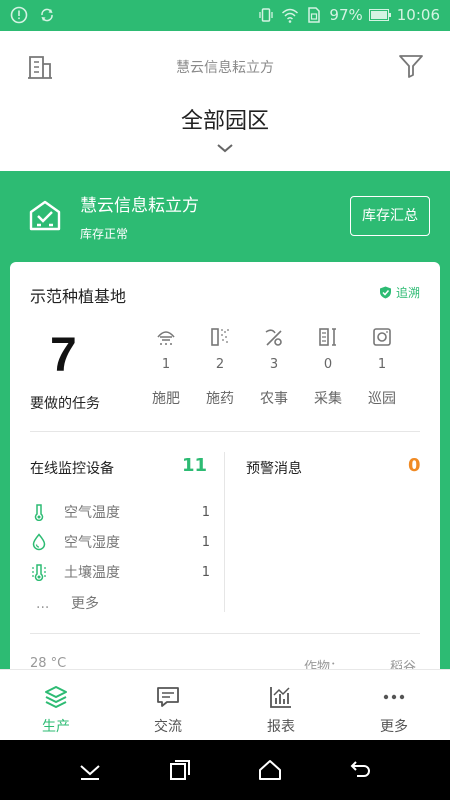 The height and width of the screenshot is (800, 450). I want to click on task-farm-work: 3 农事, so click(274, 367).